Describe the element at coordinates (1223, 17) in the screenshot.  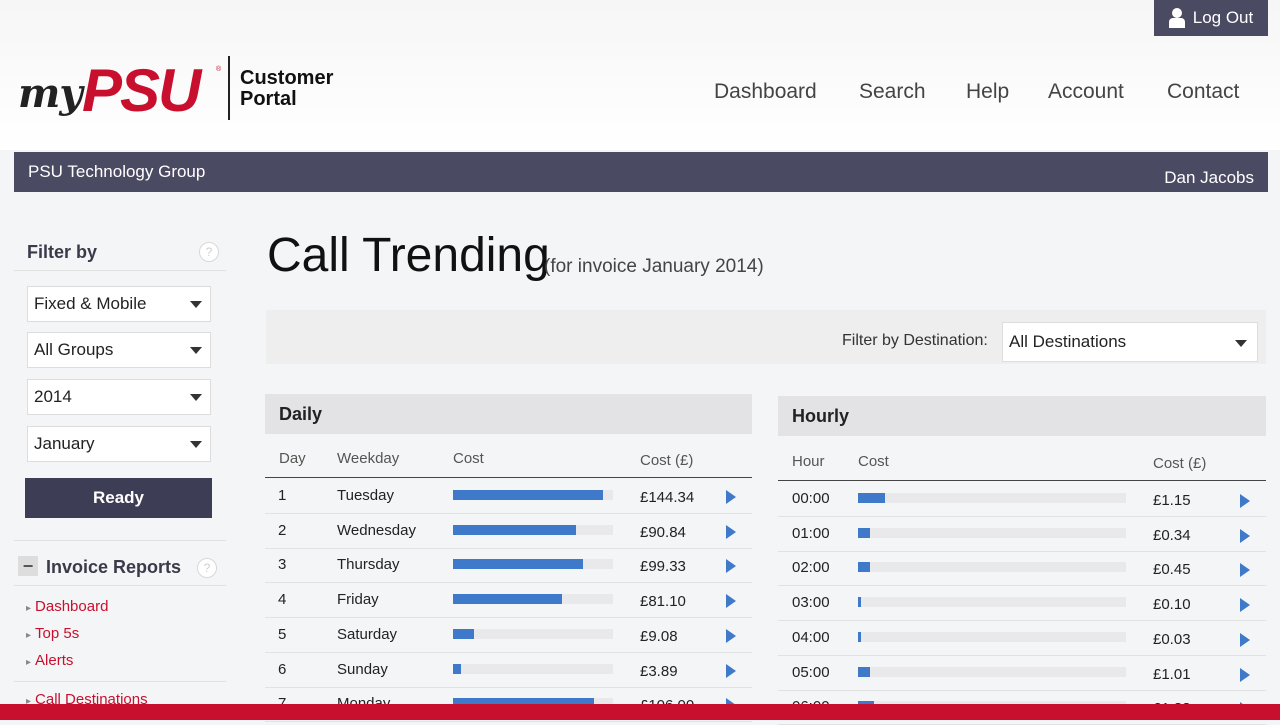
I see `logout-label: Log Out` at that location.